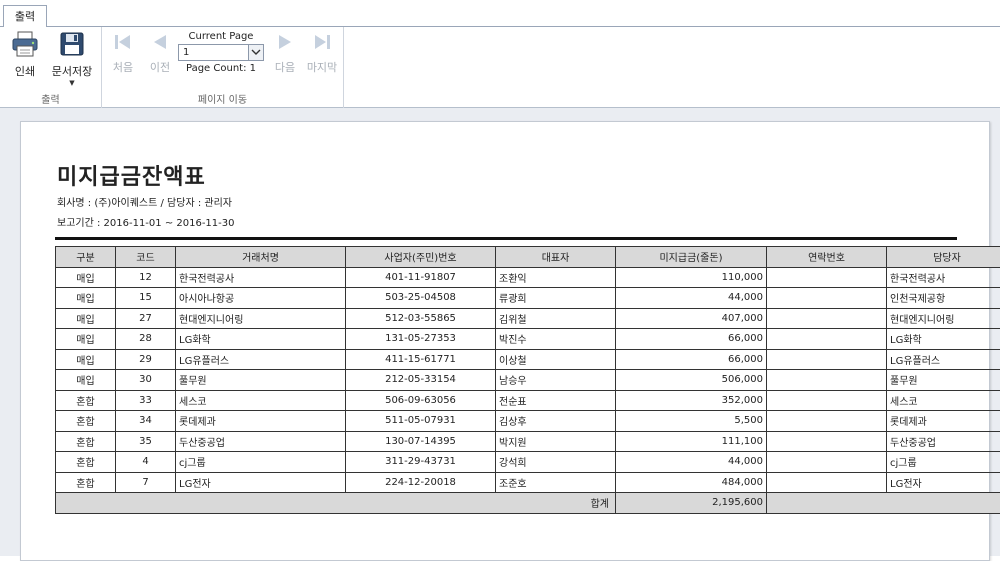 The height and width of the screenshot is (561, 1000). Describe the element at coordinates (556, 298) in the screenshot. I see `representative-cell: 류광희` at that location.